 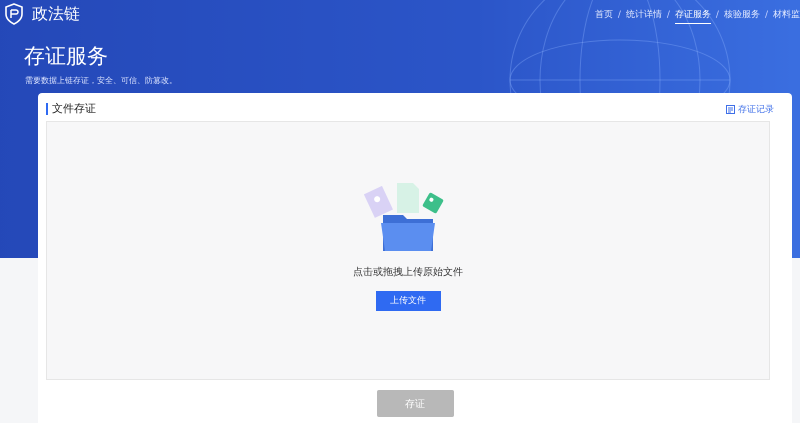 What do you see at coordinates (742, 15) in the screenshot?
I see `nav-link: 核验服务` at bounding box center [742, 15].